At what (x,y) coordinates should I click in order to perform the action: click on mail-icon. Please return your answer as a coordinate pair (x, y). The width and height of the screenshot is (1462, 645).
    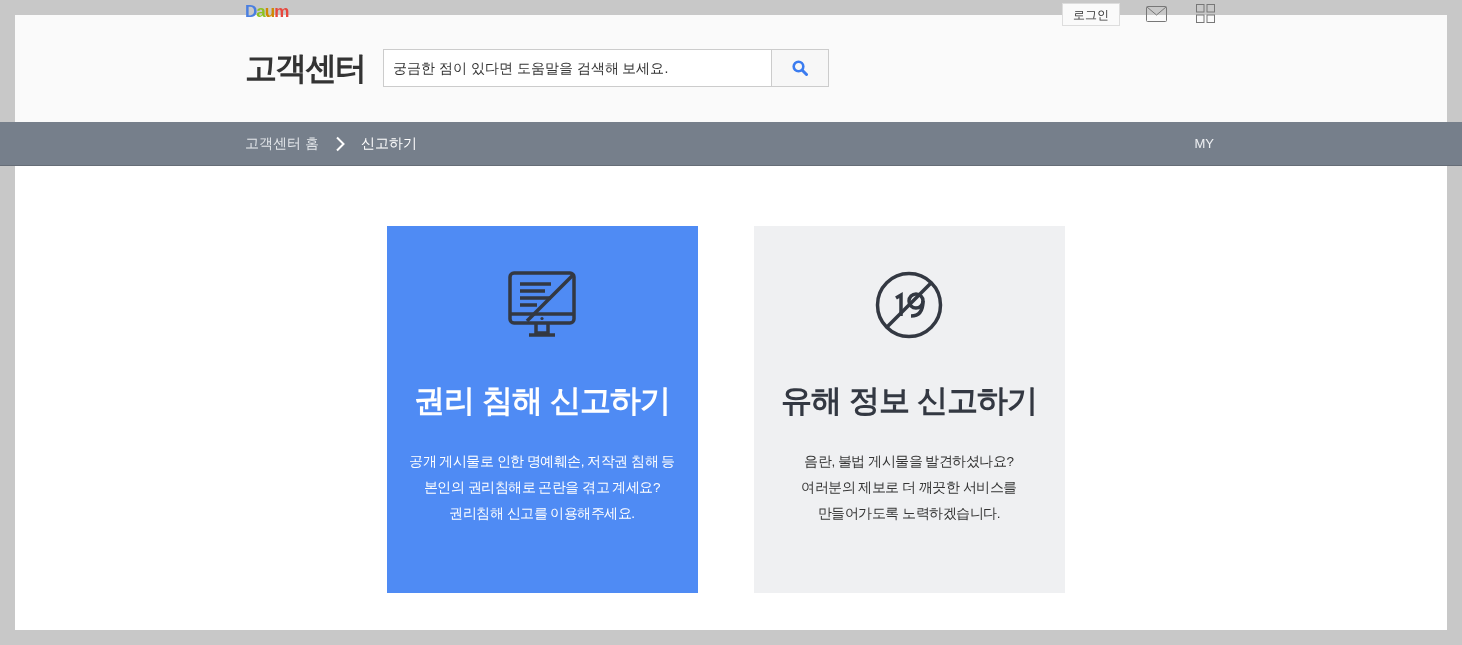
    Looking at the image, I should click on (1156, 14).